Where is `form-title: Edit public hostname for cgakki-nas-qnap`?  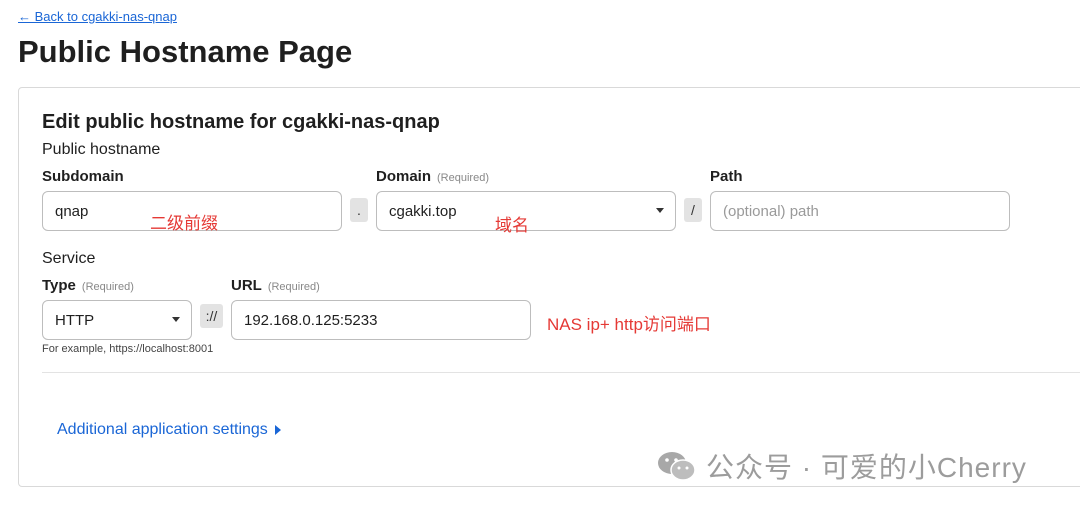
form-title: Edit public hostname for cgakki-nas-qnap is located at coordinates (241, 122).